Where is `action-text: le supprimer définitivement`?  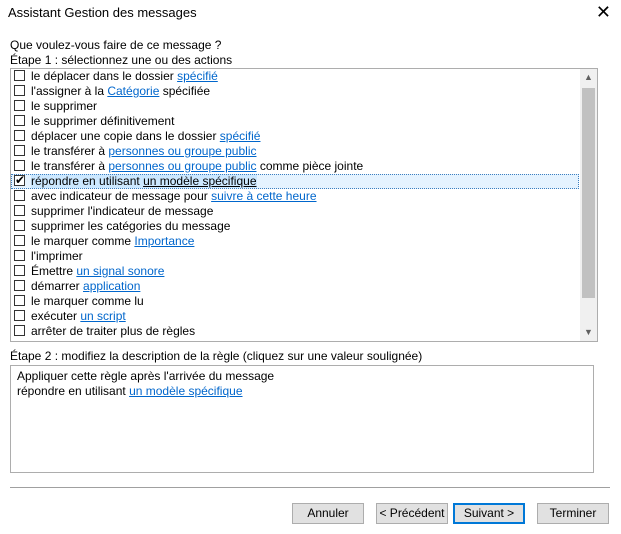
action-text: le supprimer définitivement is located at coordinates (102, 121).